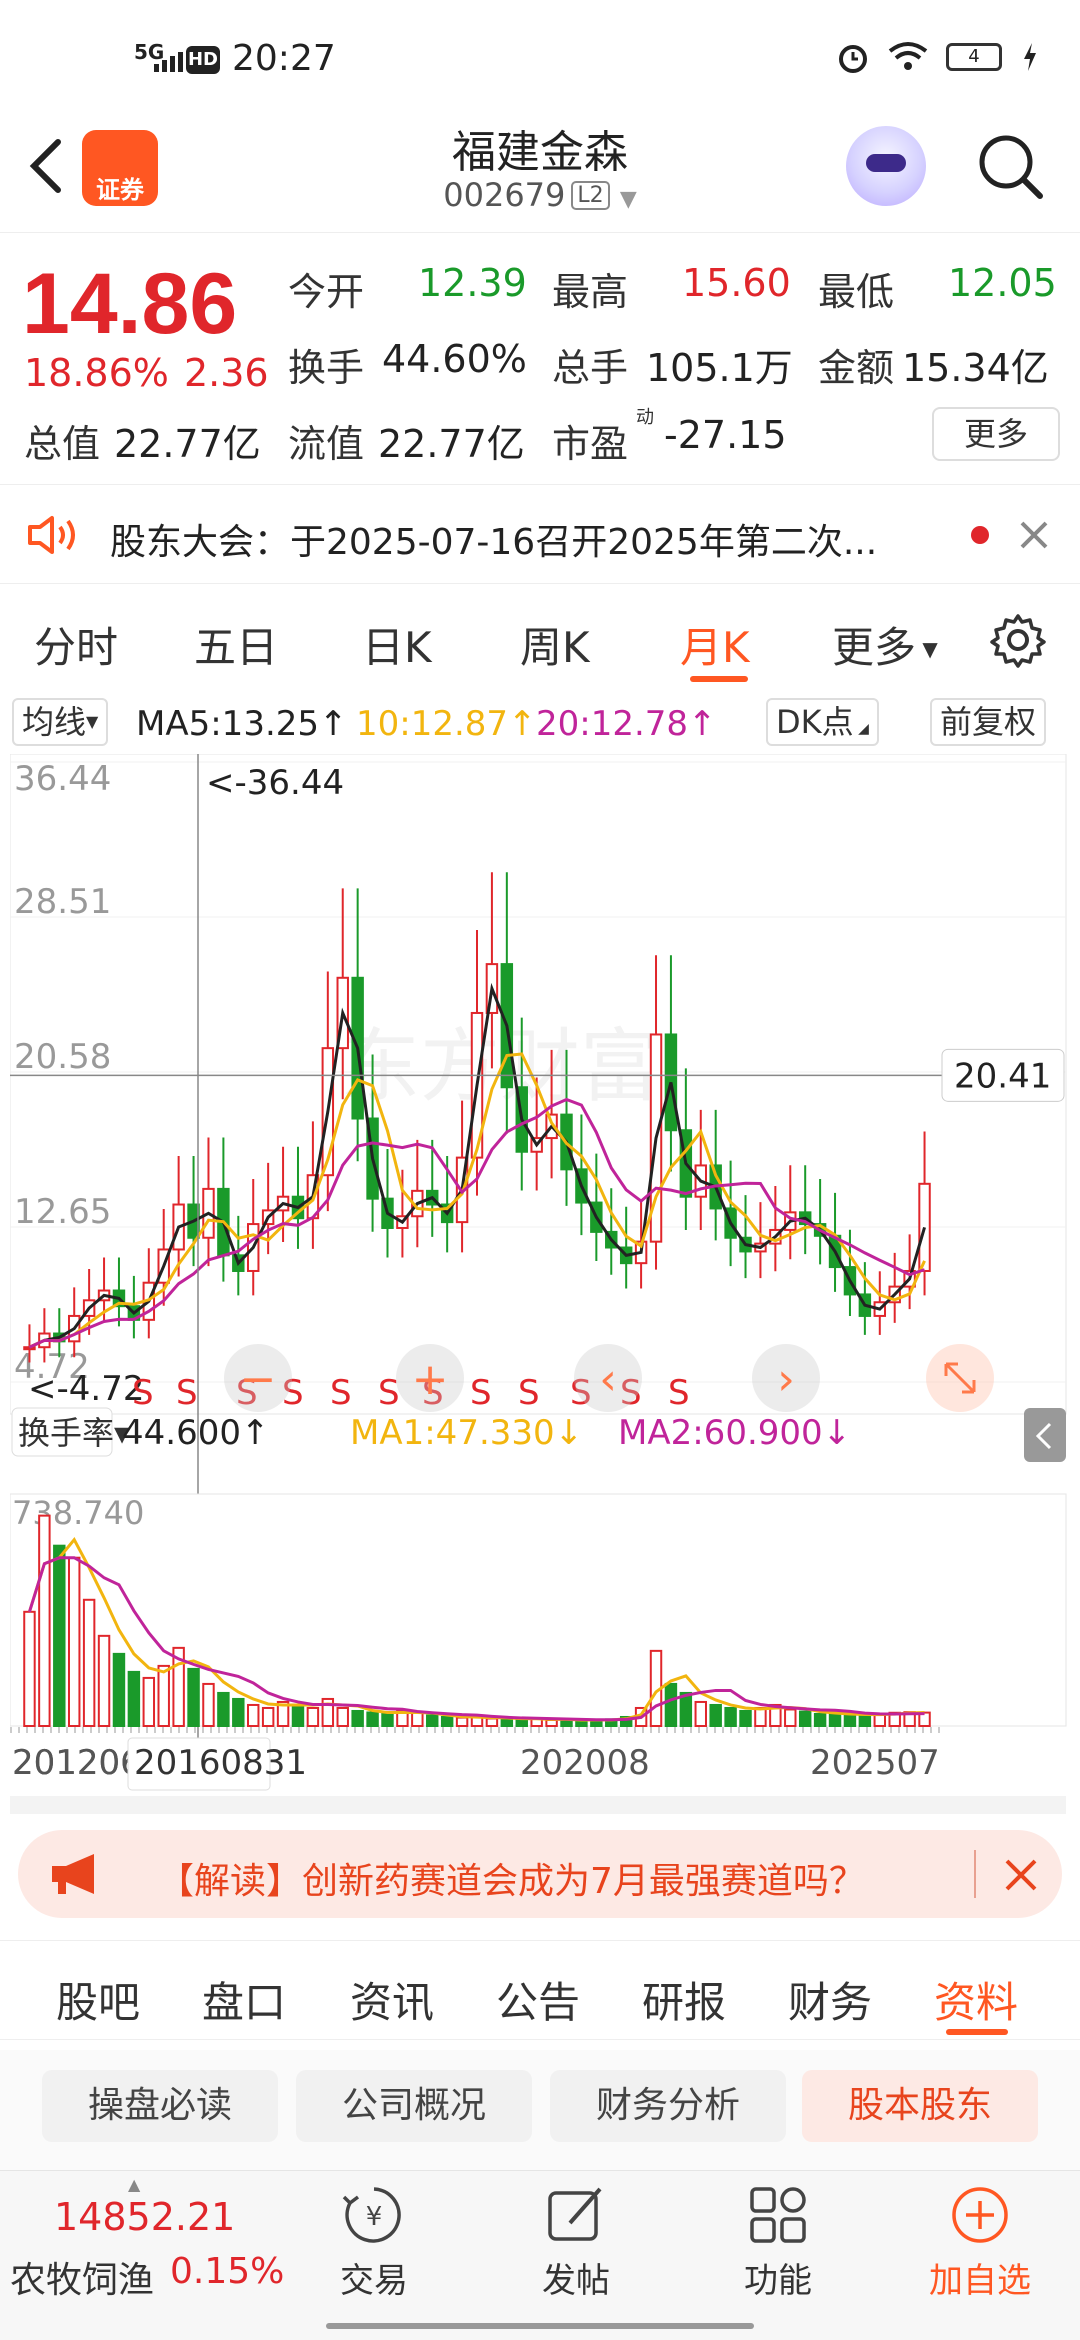  Describe the element at coordinates (62, 779) in the screenshot. I see `y-tick-label: 36.44` at that location.